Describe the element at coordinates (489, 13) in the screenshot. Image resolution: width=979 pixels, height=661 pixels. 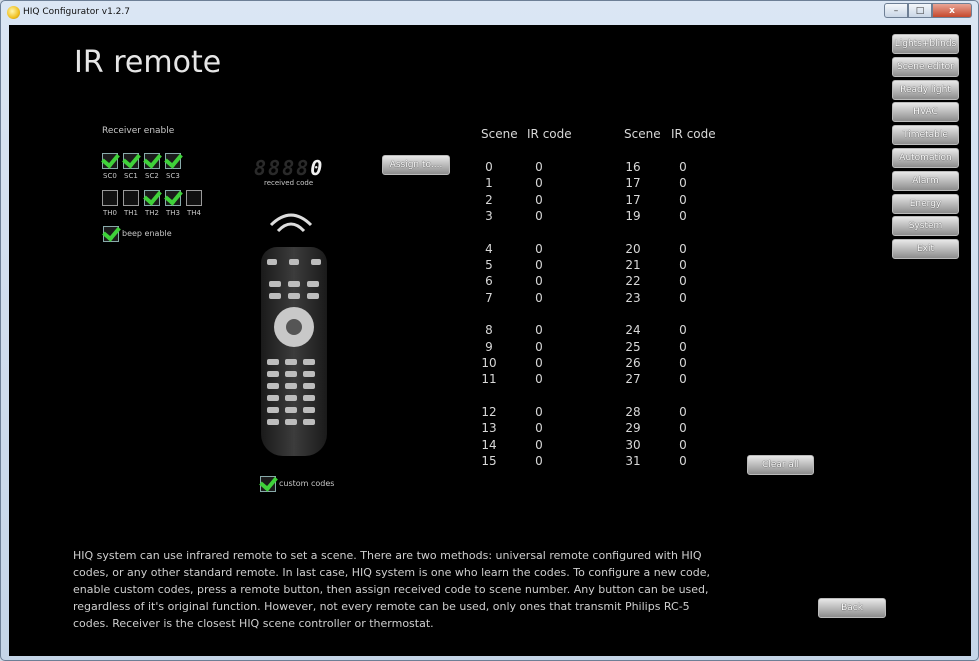
I see `title-bar: HIQ Configurator v1.2.7 – □ x` at that location.